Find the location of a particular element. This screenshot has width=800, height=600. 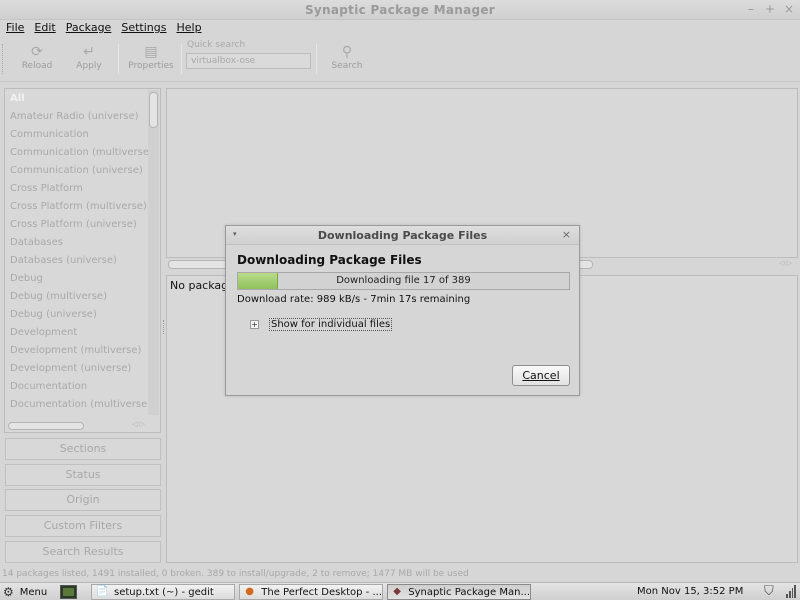

category-item: Development (multiverse) is located at coordinates (77, 351).